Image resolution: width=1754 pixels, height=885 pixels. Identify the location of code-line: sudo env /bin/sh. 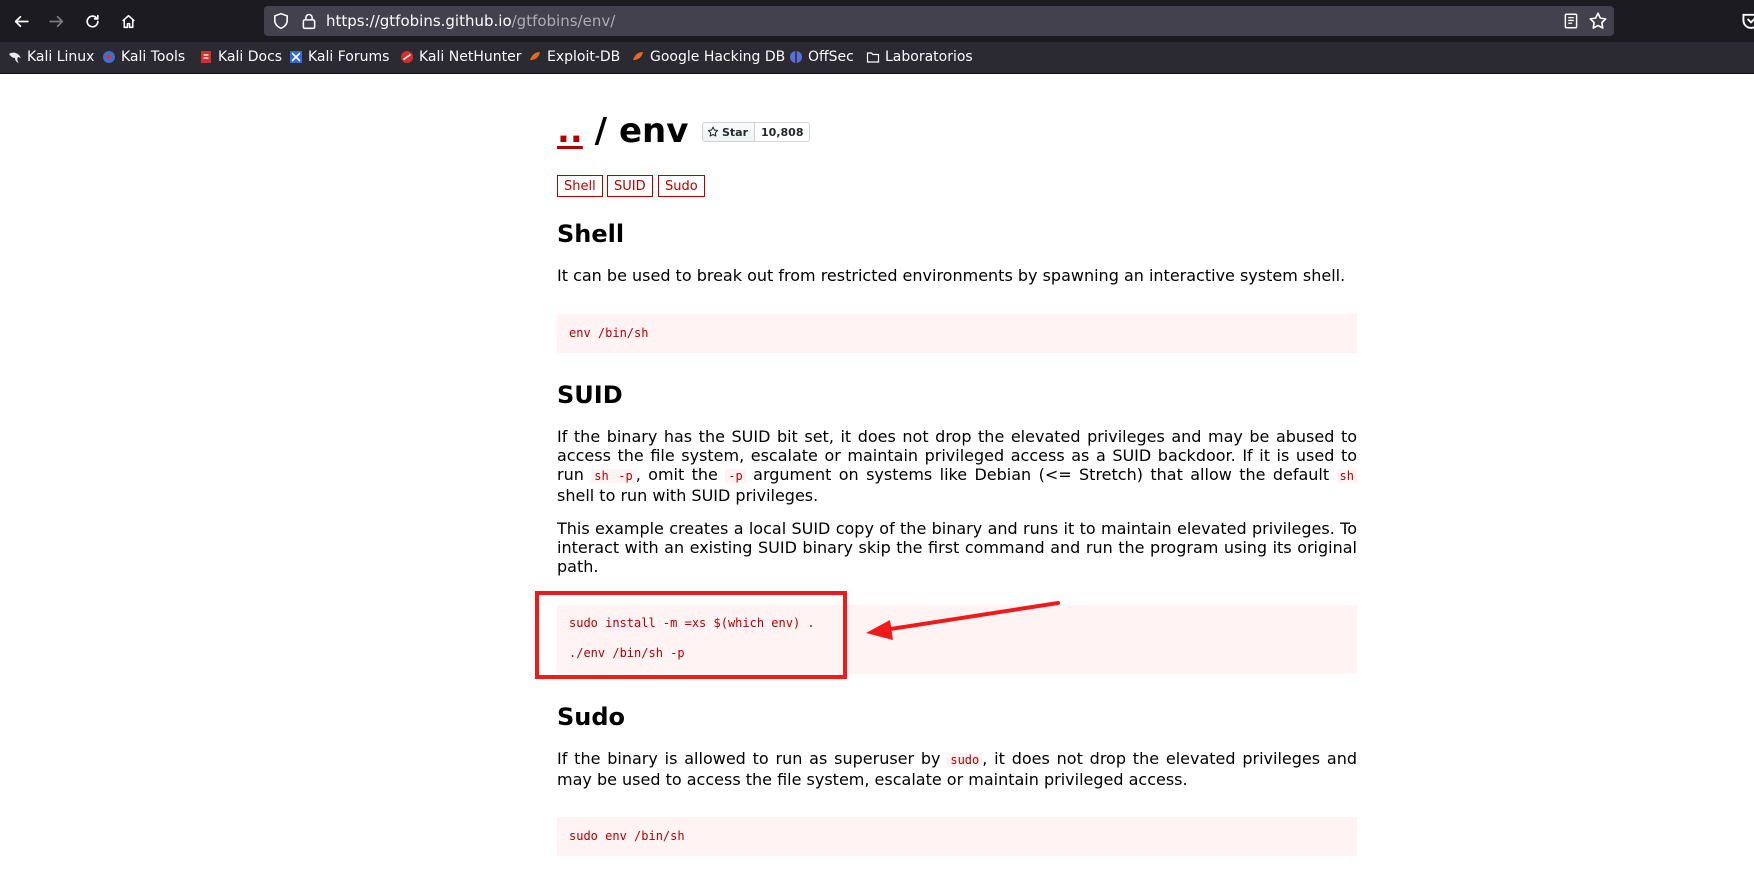
(627, 836).